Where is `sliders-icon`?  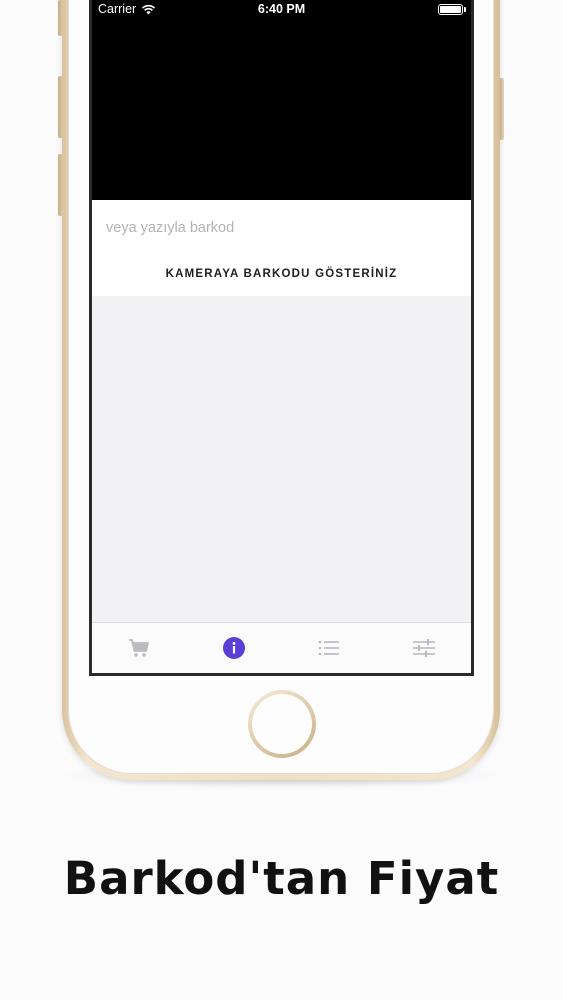
sliders-icon is located at coordinates (423, 648).